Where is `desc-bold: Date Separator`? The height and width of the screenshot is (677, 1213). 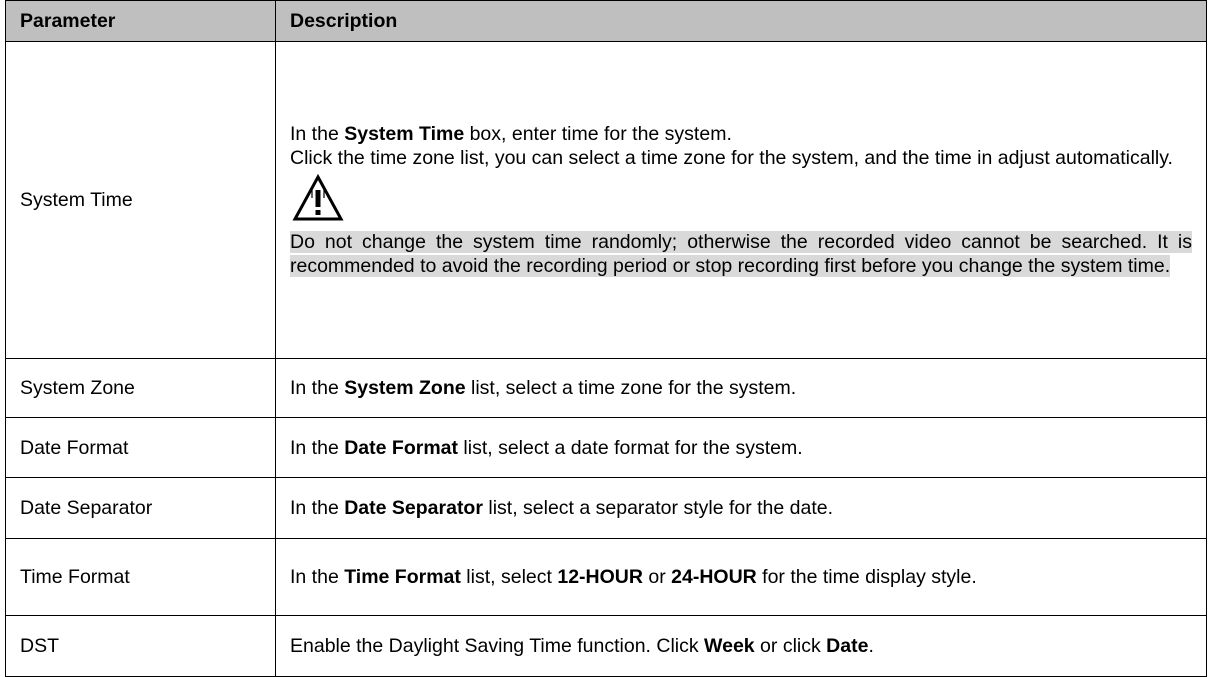 desc-bold: Date Separator is located at coordinates (413, 508).